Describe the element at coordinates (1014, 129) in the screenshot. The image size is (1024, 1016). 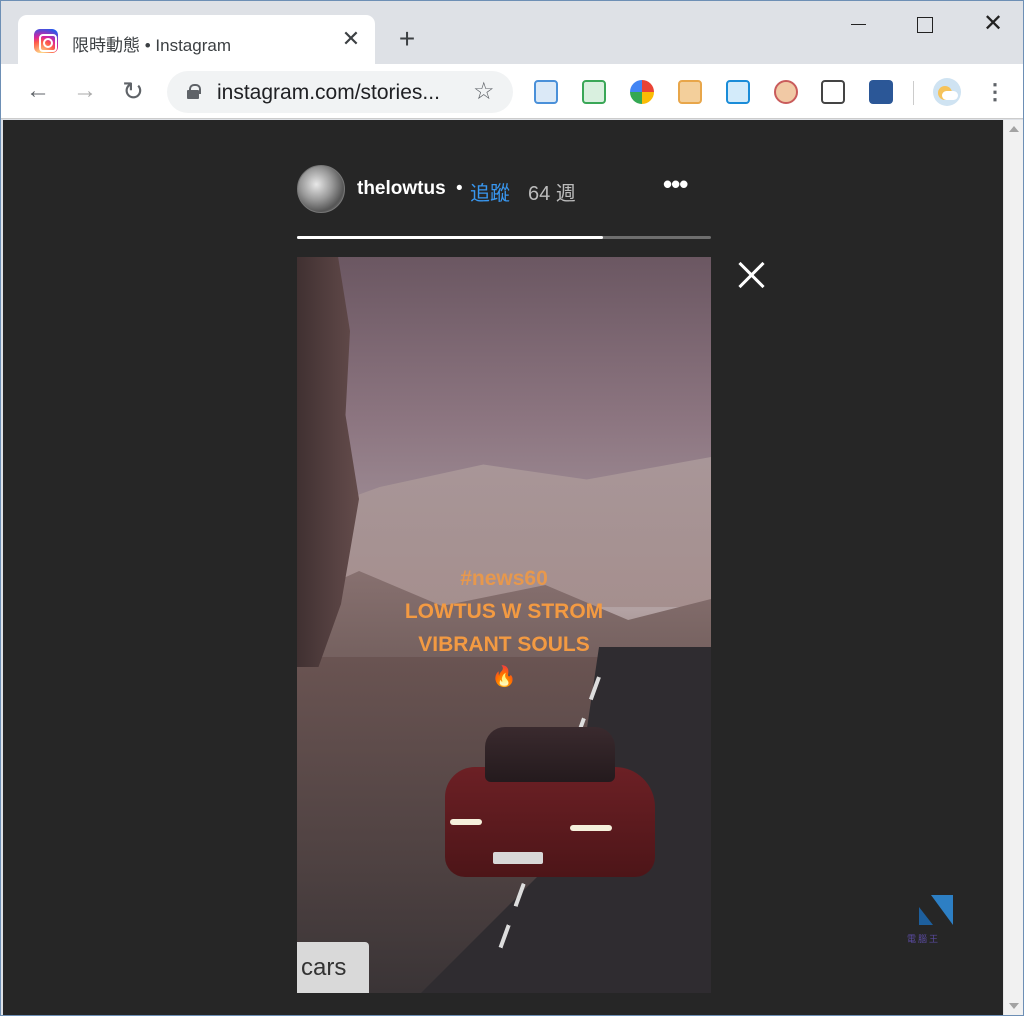
I see `scroll-up-arrow-icon` at that location.